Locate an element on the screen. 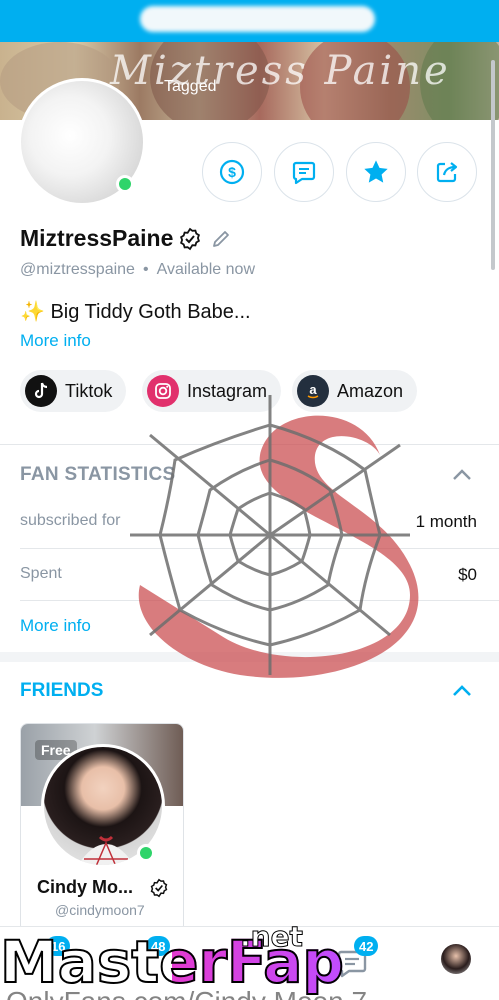  stat-label-spent: Spent is located at coordinates (41, 573).